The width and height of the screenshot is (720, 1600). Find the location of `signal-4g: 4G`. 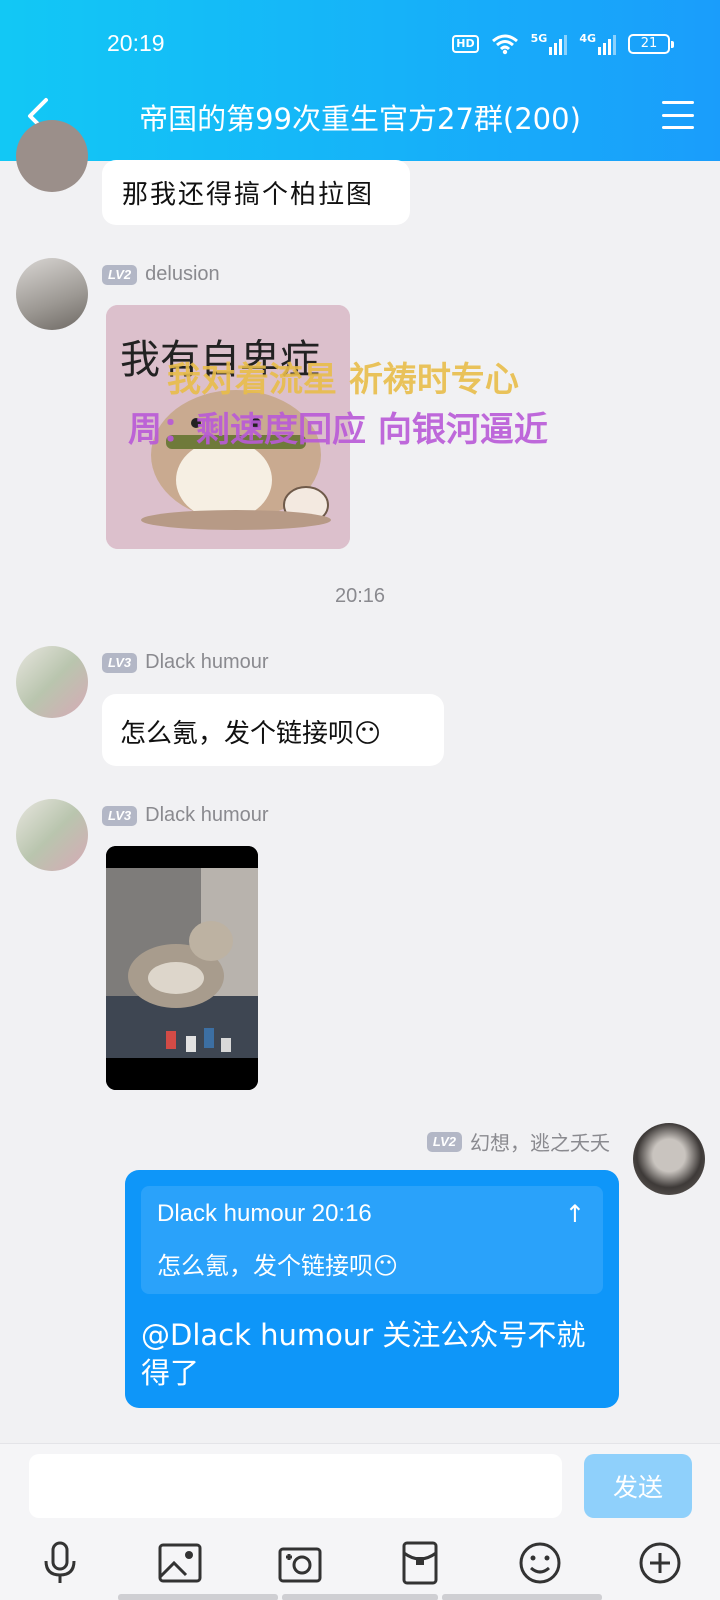

signal-4g: 4G is located at coordinates (597, 43).